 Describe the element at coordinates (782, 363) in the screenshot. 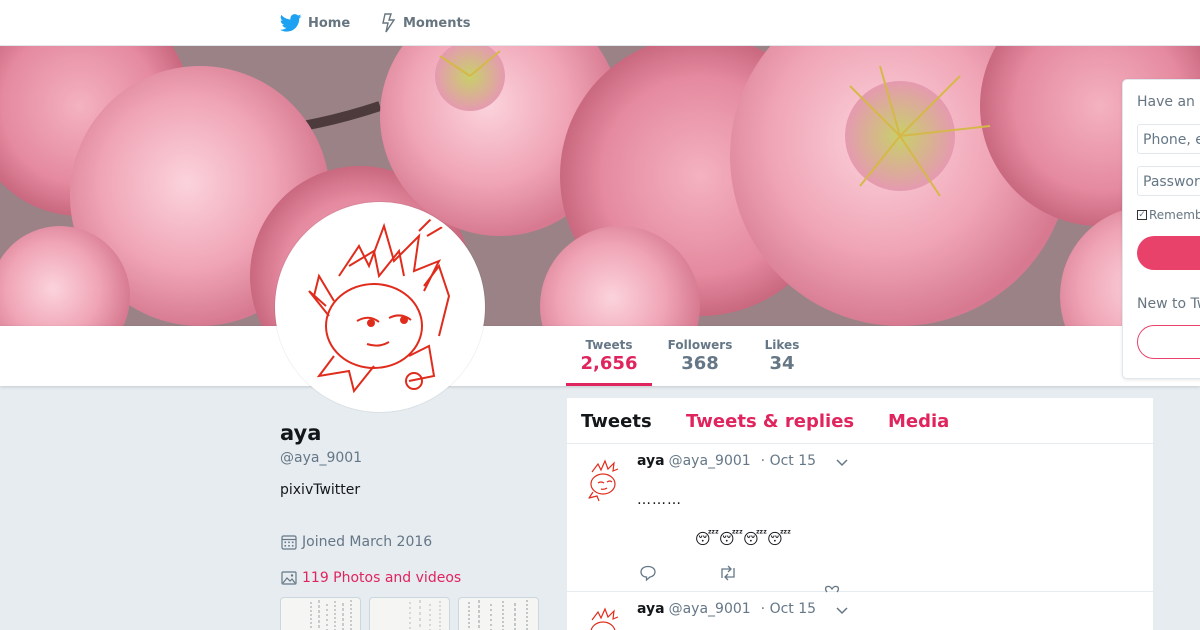

I see `stat-likes-value: 34` at that location.